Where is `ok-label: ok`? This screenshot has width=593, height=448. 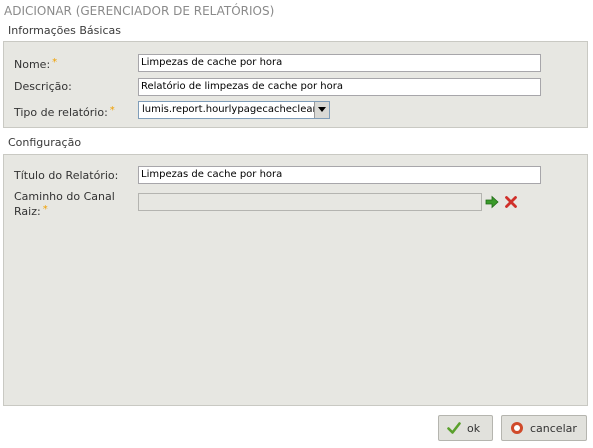 ok-label: ok is located at coordinates (474, 428).